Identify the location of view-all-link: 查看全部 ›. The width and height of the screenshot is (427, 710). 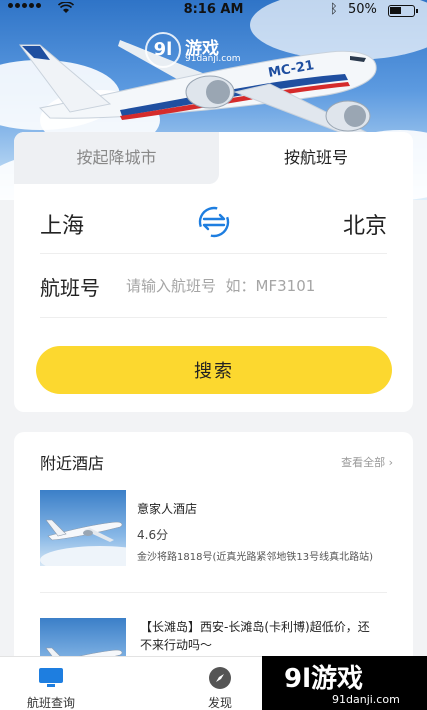
(367, 462).